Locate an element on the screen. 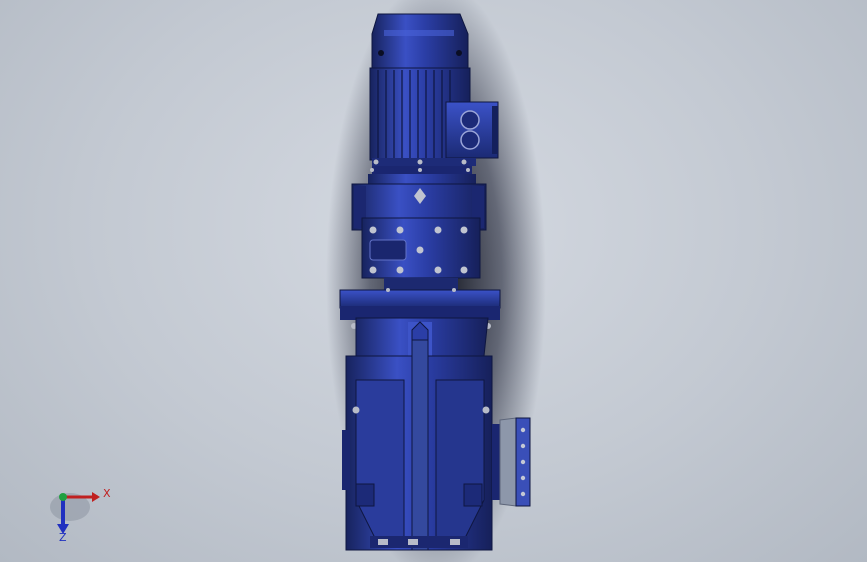 The height and width of the screenshot is (562, 867). nameplate is located at coordinates (388, 250).